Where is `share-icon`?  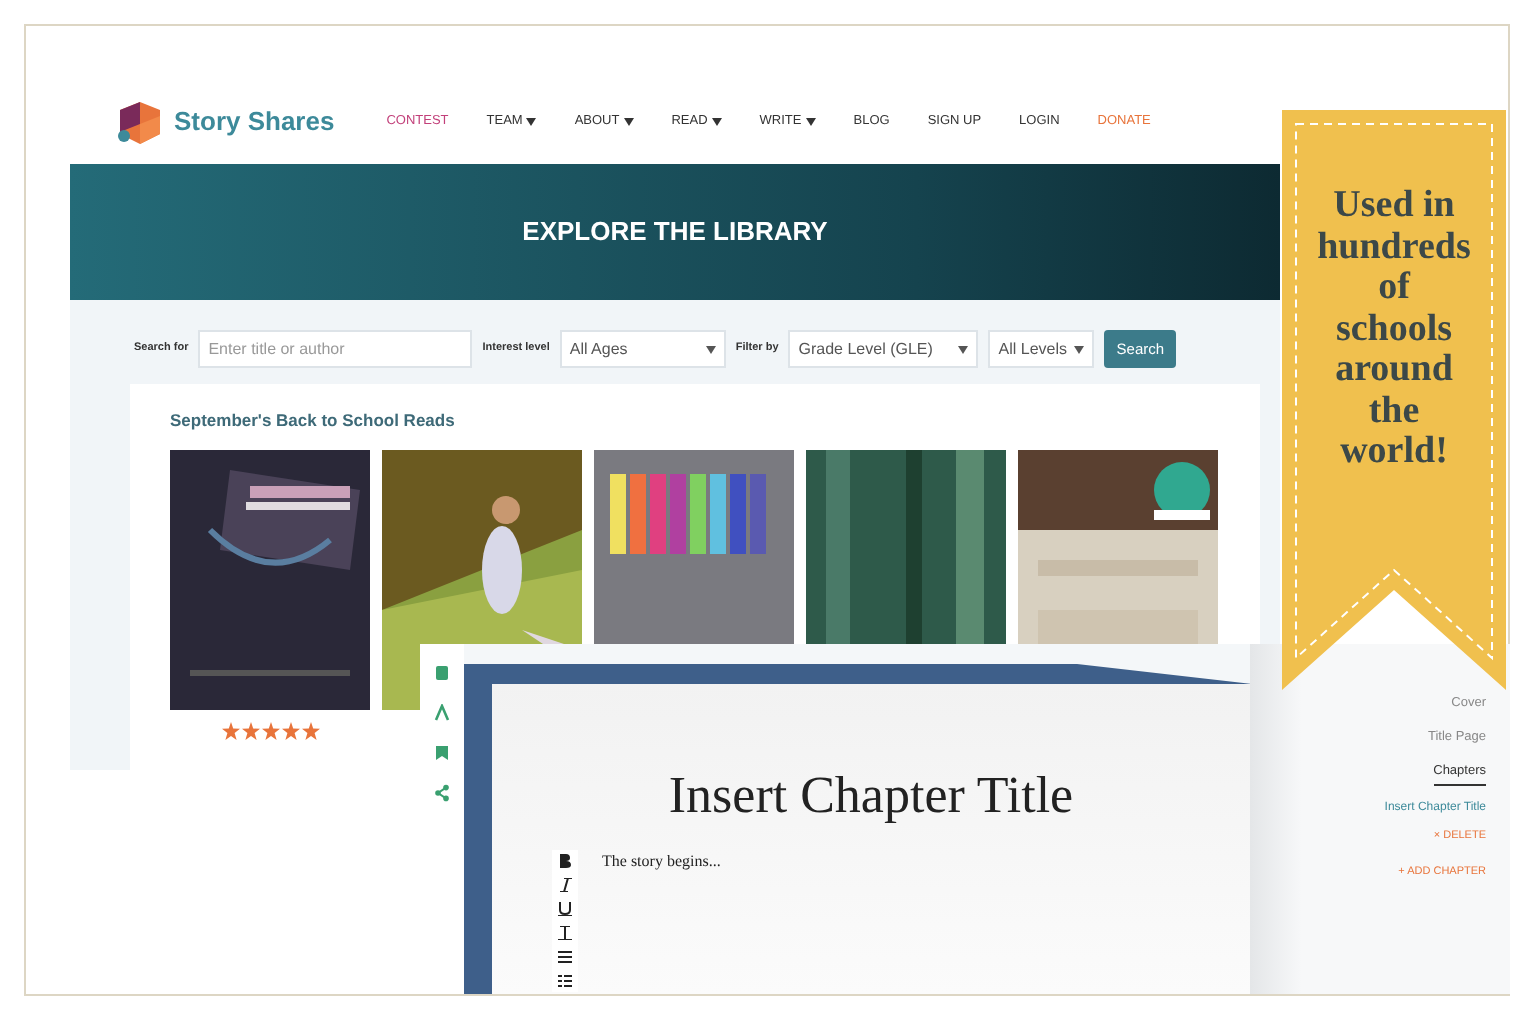
share-icon is located at coordinates (442, 793).